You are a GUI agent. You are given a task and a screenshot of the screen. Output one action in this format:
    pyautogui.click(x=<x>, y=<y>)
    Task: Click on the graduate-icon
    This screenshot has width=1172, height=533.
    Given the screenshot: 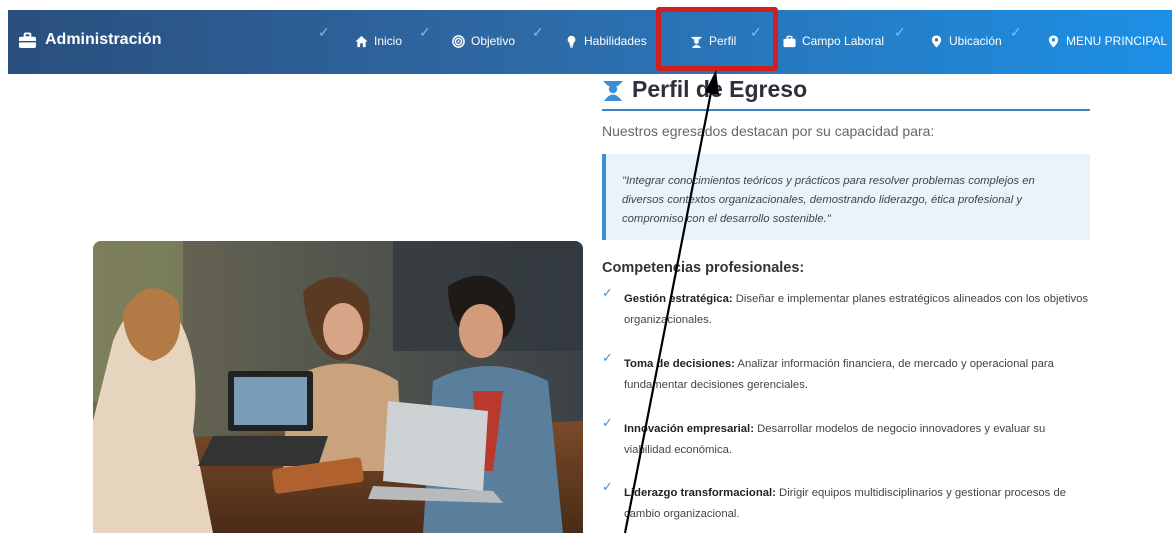 What is the action you would take?
    pyautogui.click(x=613, y=90)
    